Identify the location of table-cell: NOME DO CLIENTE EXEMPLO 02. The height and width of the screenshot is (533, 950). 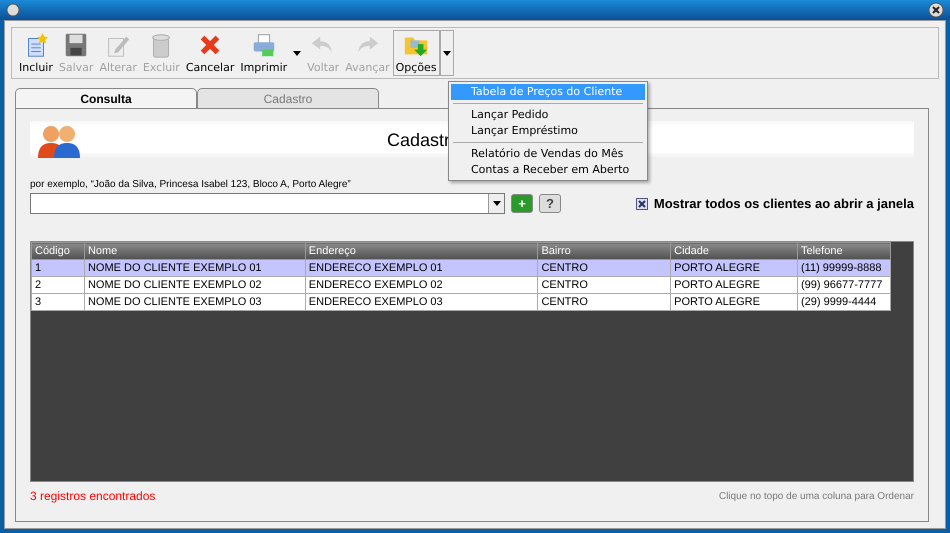
(195, 285).